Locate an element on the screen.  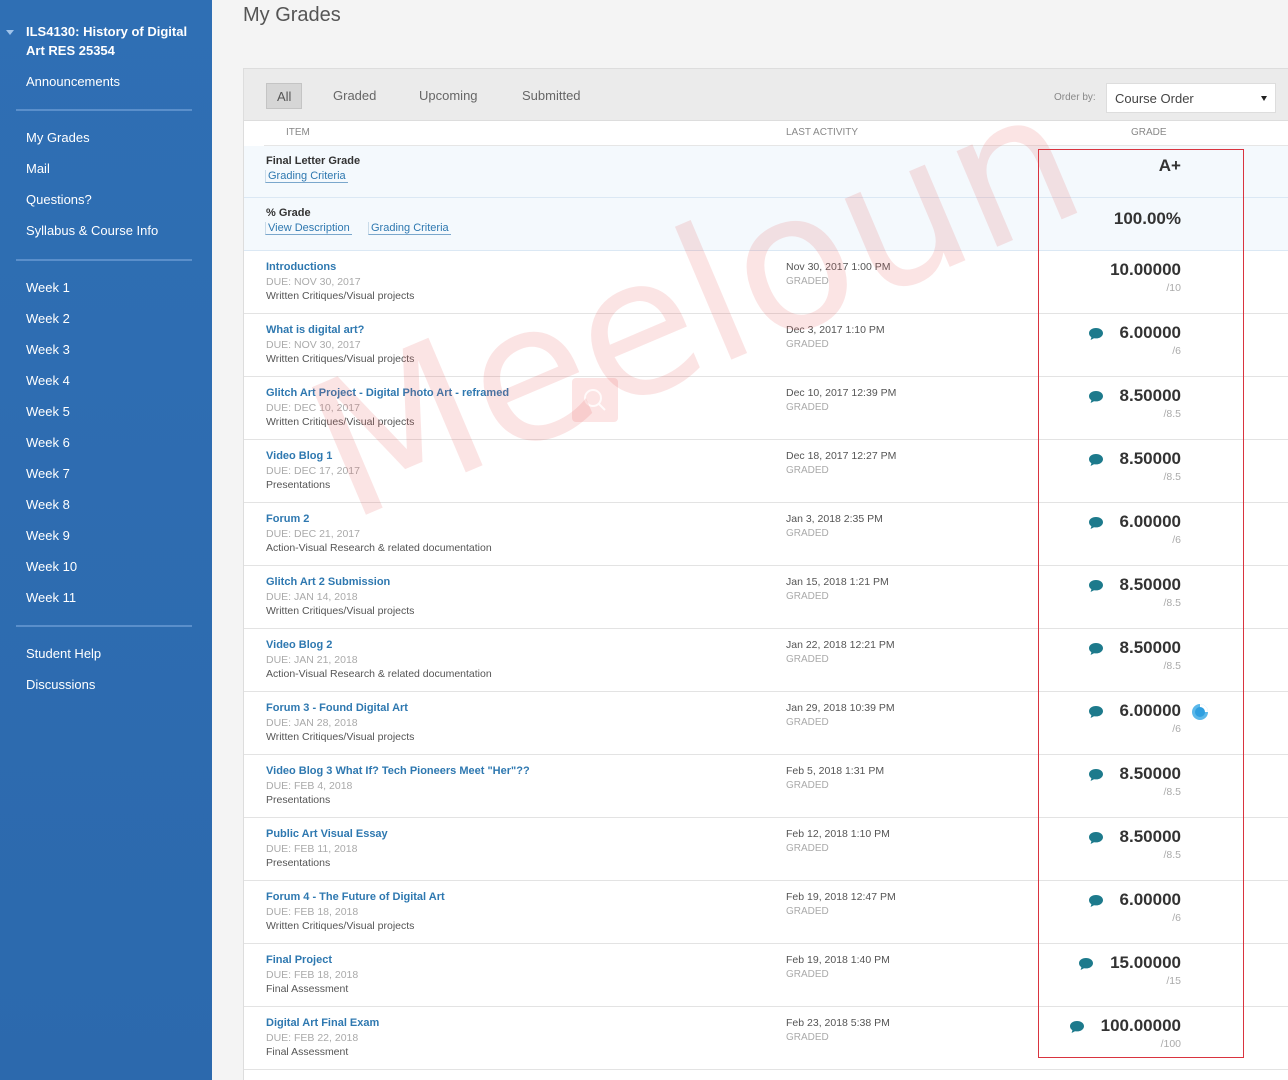
order-by-value: Course Order is located at coordinates (1154, 98).